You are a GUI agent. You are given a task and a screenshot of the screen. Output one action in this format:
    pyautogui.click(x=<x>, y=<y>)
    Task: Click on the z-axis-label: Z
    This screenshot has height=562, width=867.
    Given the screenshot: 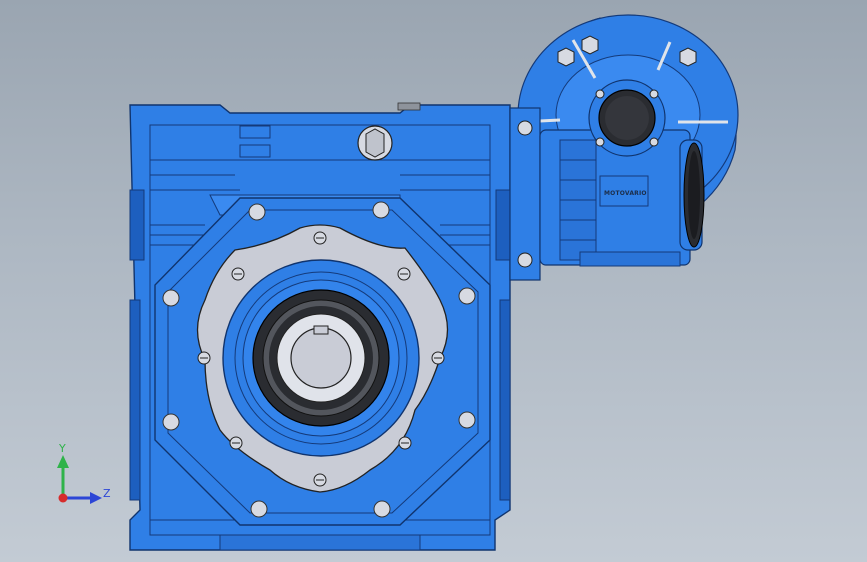 What is the action you would take?
    pyautogui.click(x=107, y=493)
    